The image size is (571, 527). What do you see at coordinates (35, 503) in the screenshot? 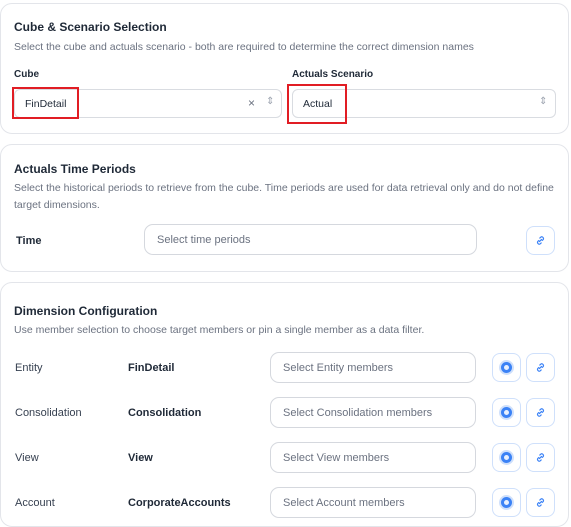
I see `dimension-name: Account` at bounding box center [35, 503].